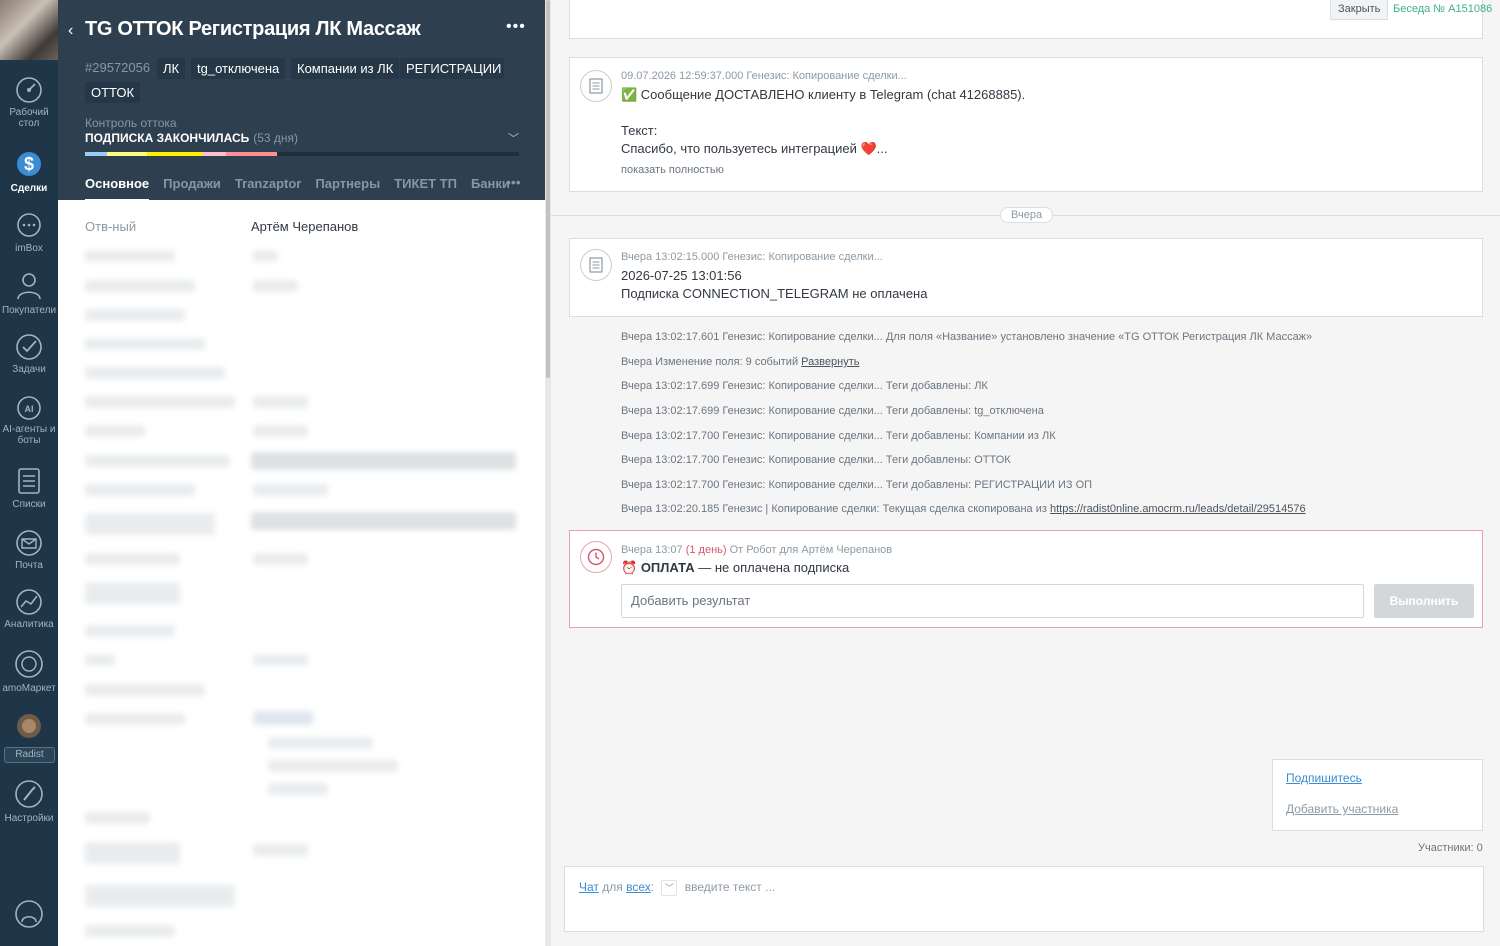  I want to click on document-icon, so click(596, 86).